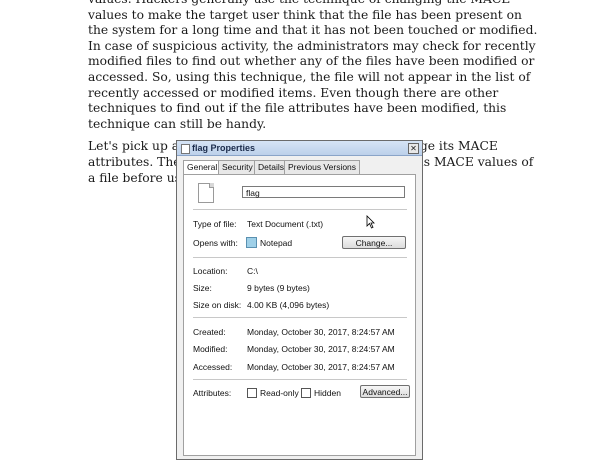  What do you see at coordinates (413, 148) in the screenshot?
I see `close-button: ✕` at bounding box center [413, 148].